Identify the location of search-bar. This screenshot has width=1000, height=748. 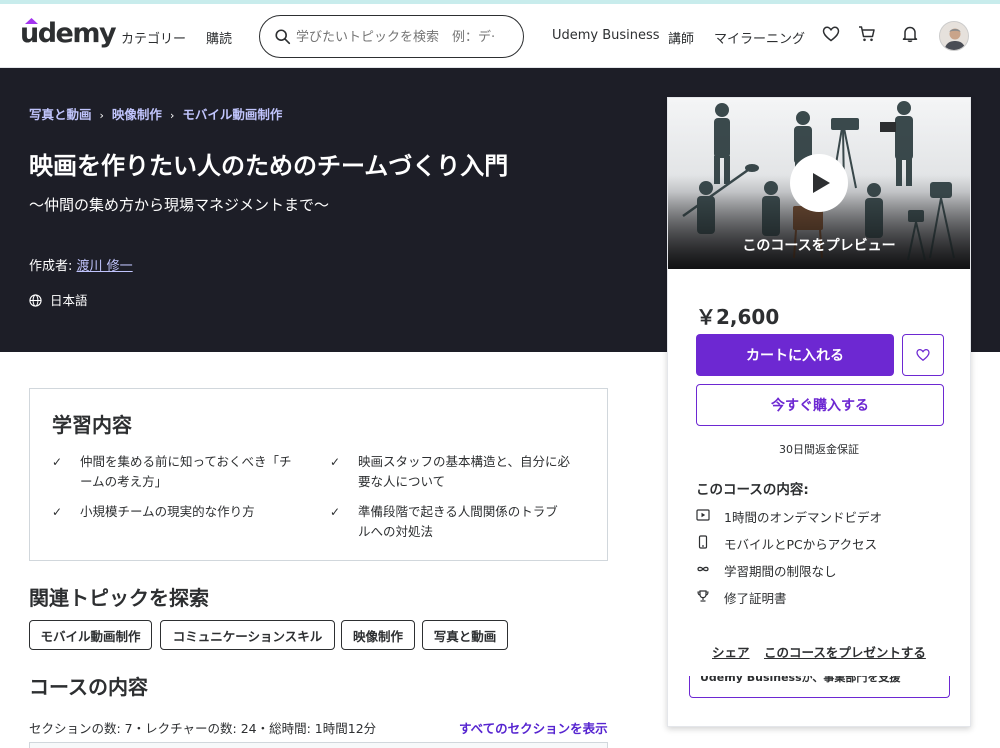
(391, 36).